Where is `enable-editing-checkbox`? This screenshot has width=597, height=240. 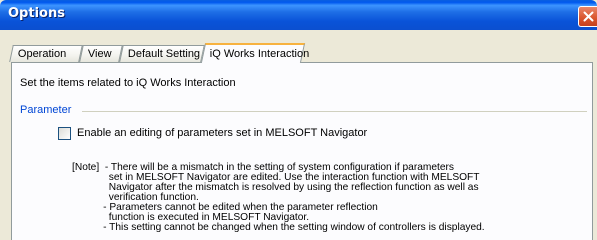 enable-editing-checkbox is located at coordinates (64, 133).